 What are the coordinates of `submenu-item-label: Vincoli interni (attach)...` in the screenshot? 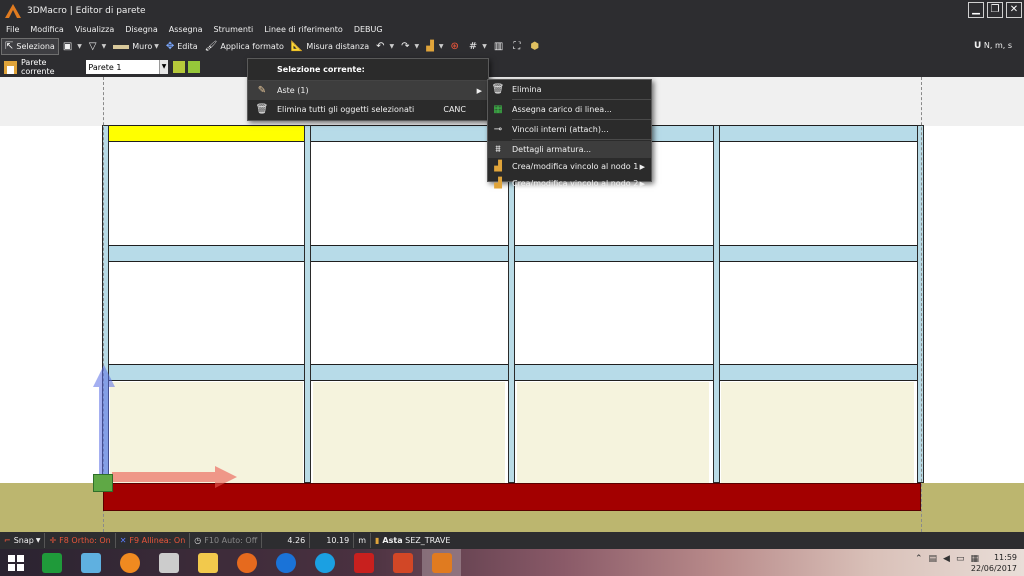 It's located at (560, 129).